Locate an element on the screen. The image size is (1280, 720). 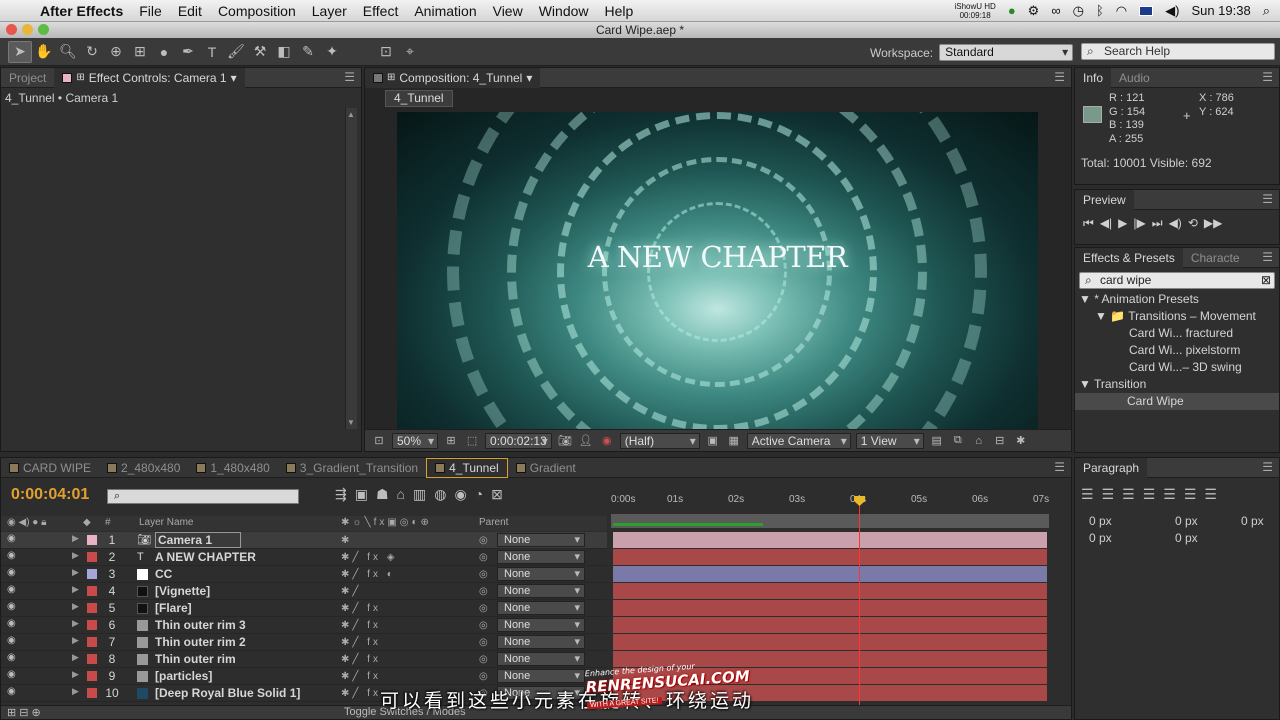
time-machine-icon: ◷ is located at coordinates (1078, 11).